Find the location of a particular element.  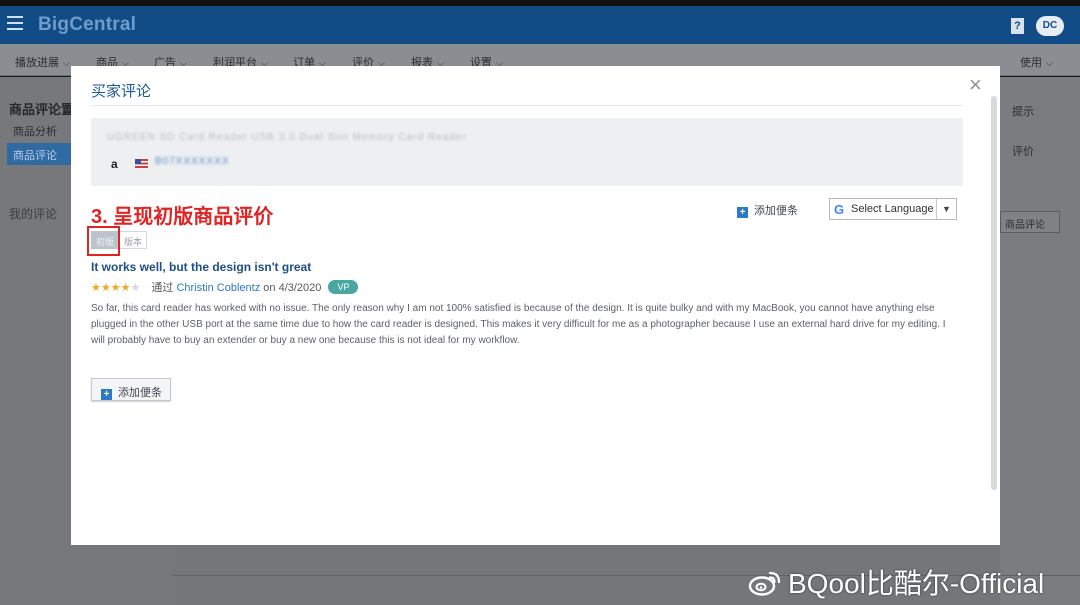

amazon-icon: a is located at coordinates (114, 164).